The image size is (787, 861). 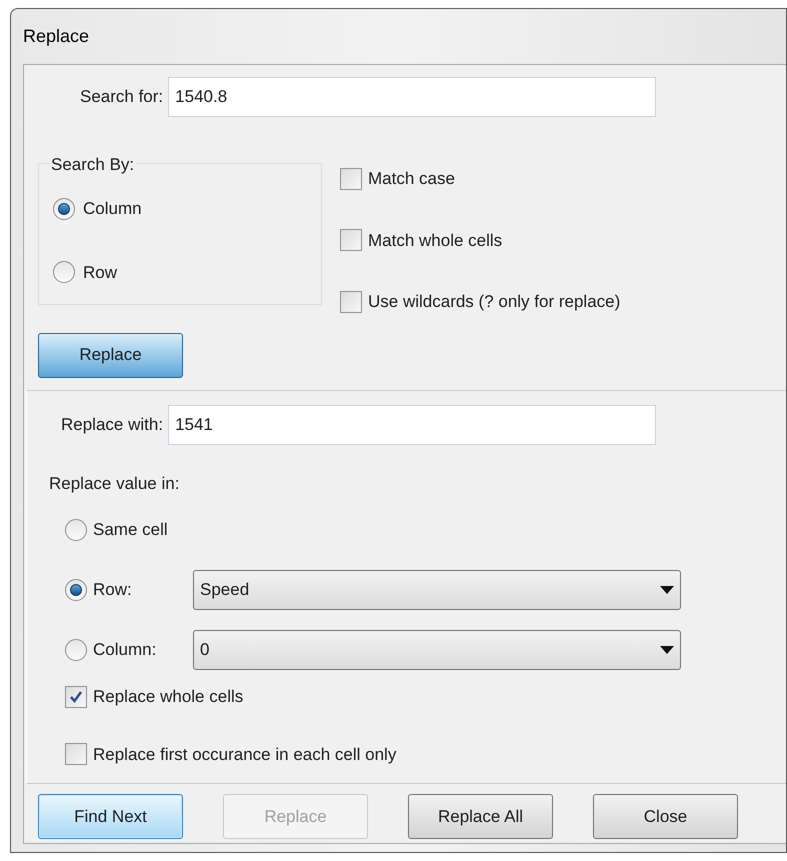 I want to click on radio-label: Row, so click(x=100, y=273).